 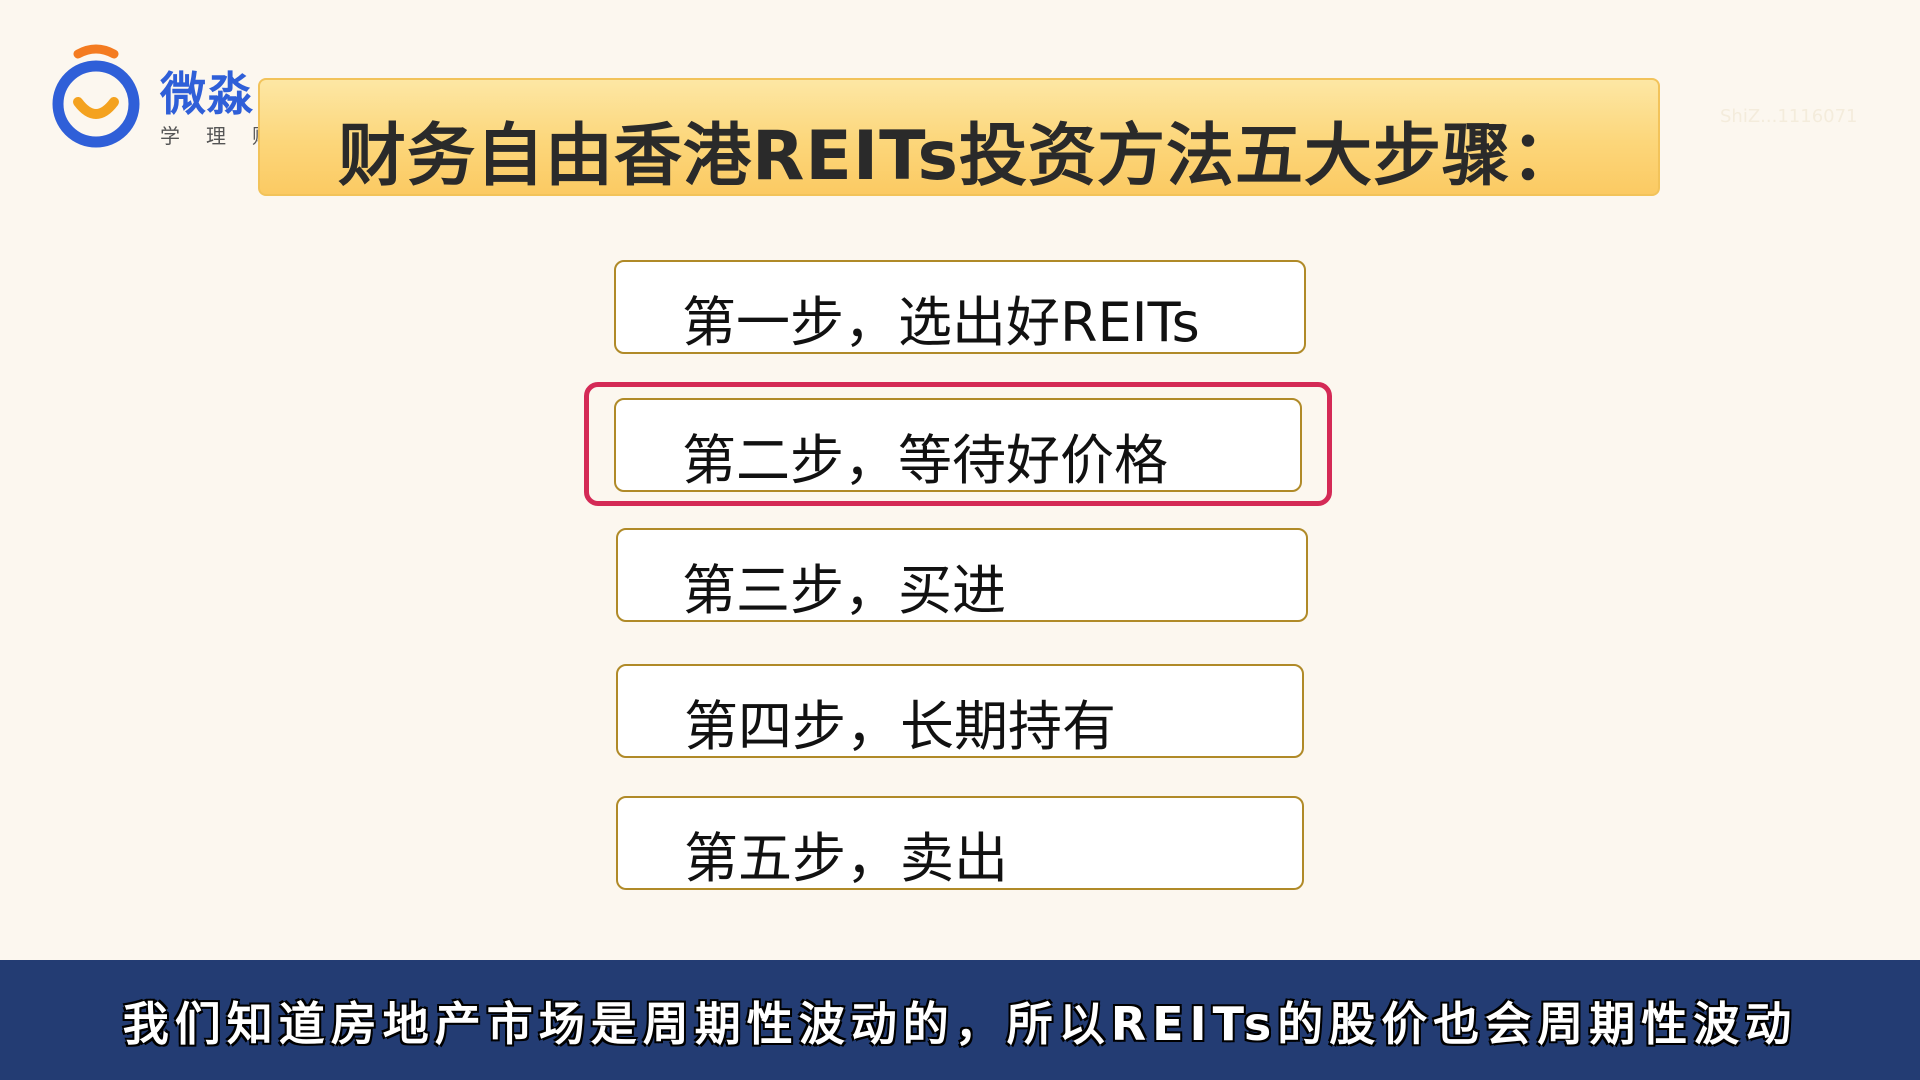 I want to click on step-5-box: 第五步，卖出, so click(x=960, y=843).